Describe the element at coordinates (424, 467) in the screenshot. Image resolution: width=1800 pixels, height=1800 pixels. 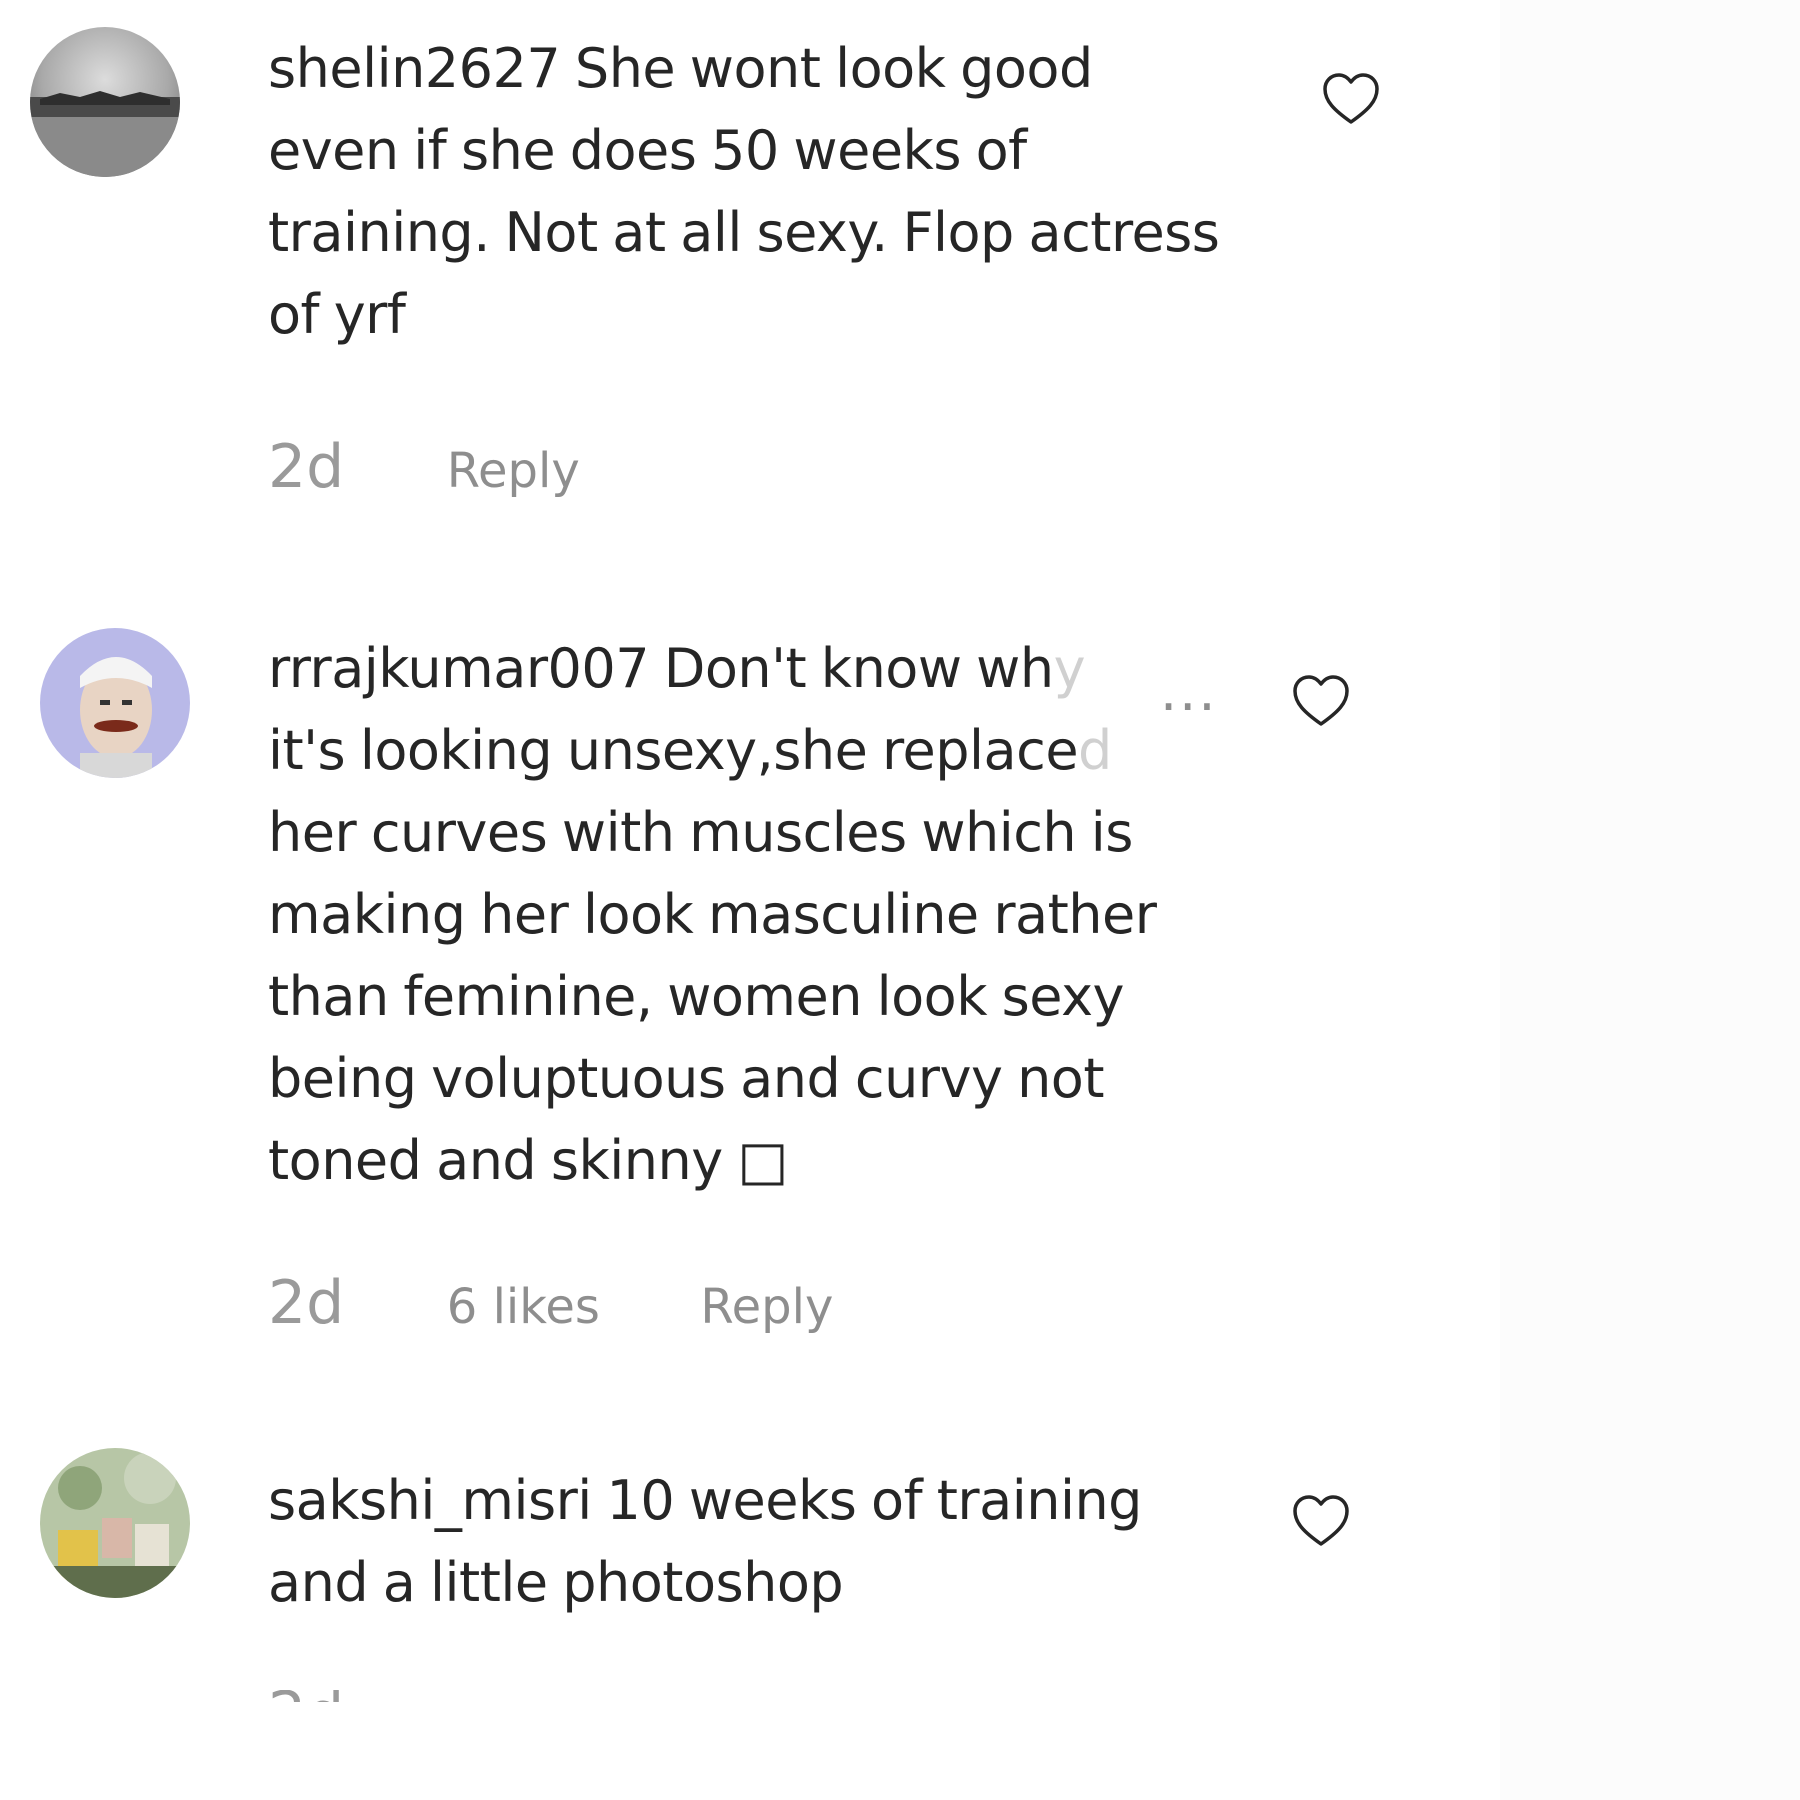
I see `comment-meta: 2d Reply` at that location.